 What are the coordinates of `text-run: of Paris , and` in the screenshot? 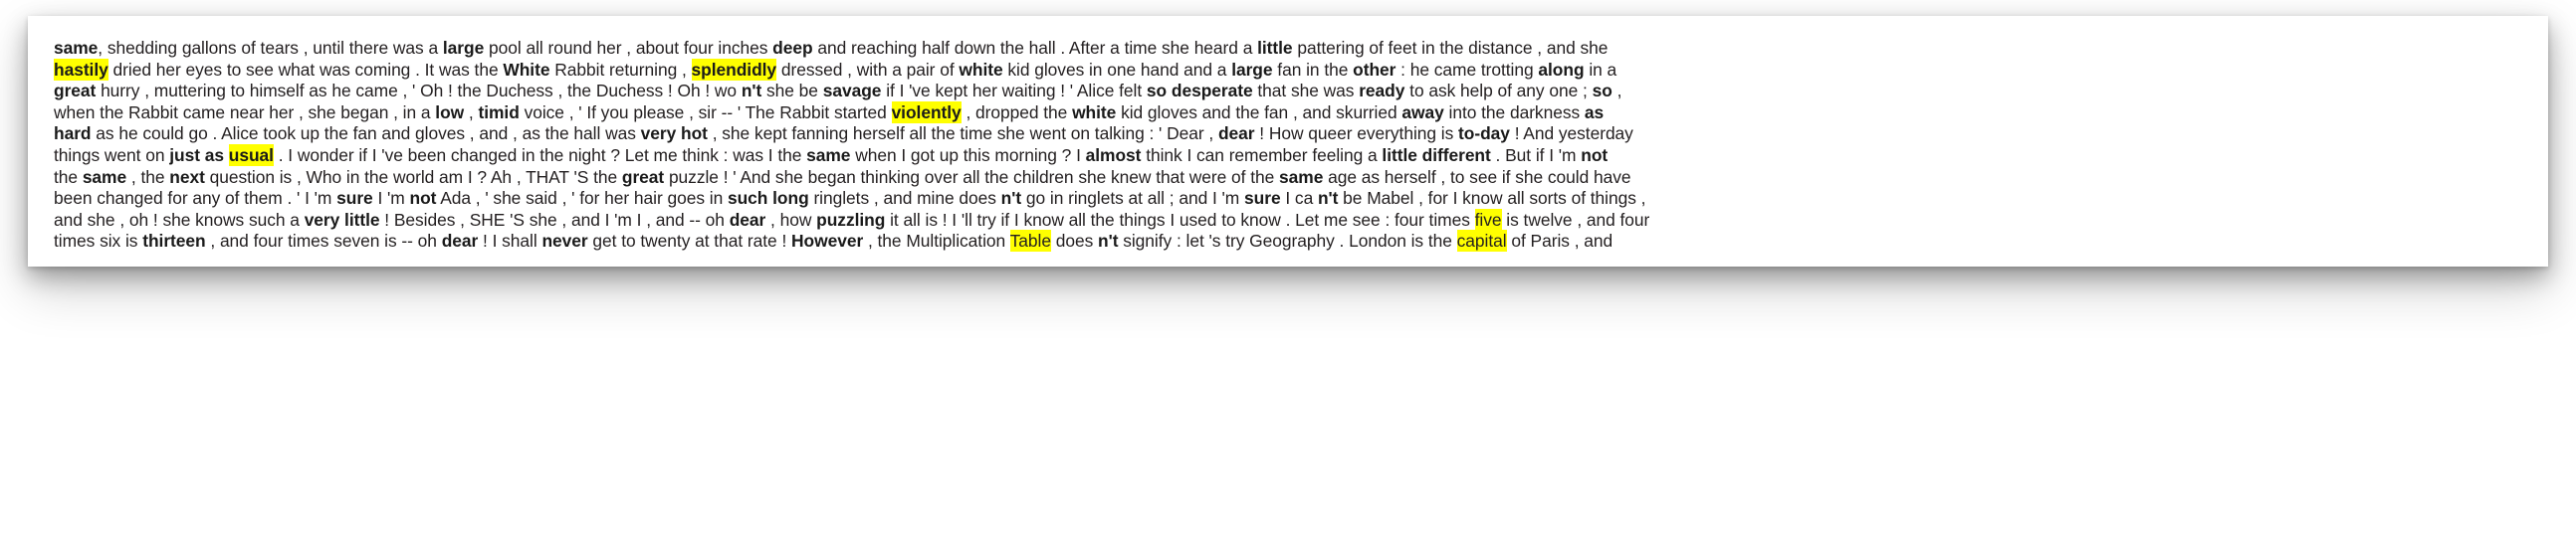 It's located at (1559, 241).